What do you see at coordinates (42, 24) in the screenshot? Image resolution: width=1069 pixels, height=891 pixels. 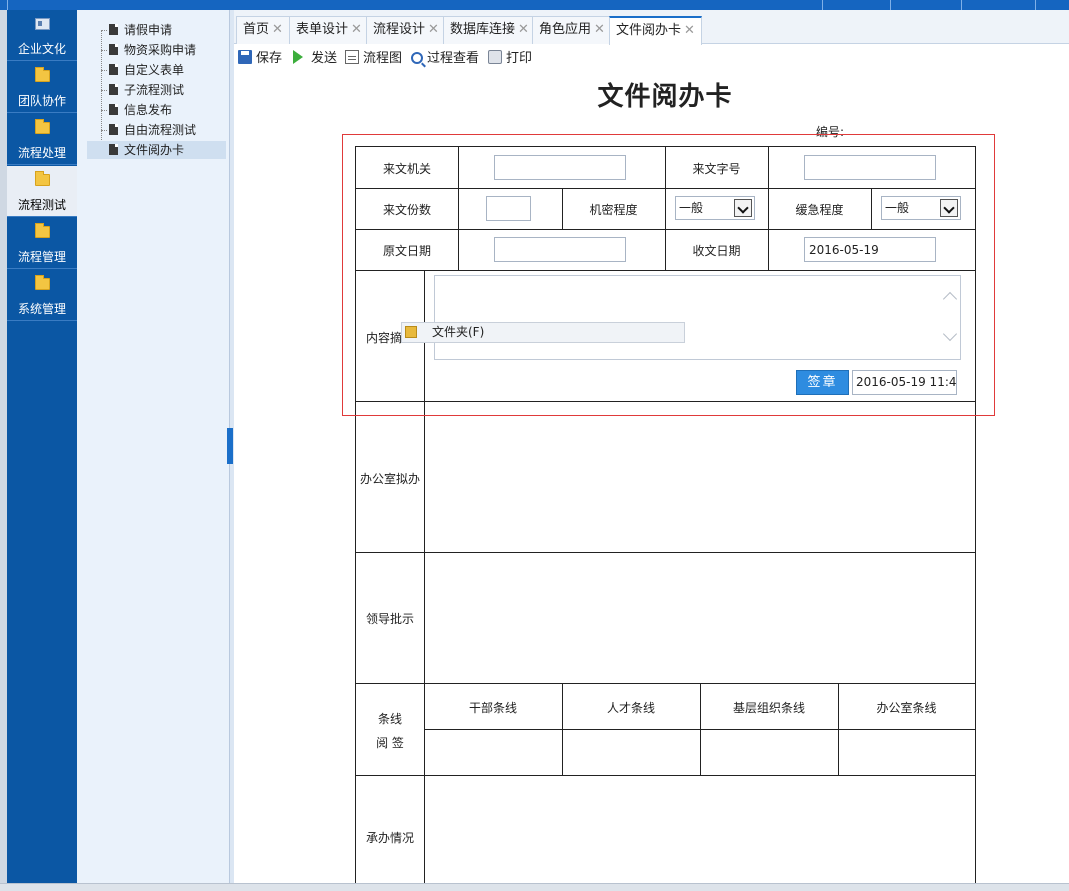 I see `id-card-icon` at bounding box center [42, 24].